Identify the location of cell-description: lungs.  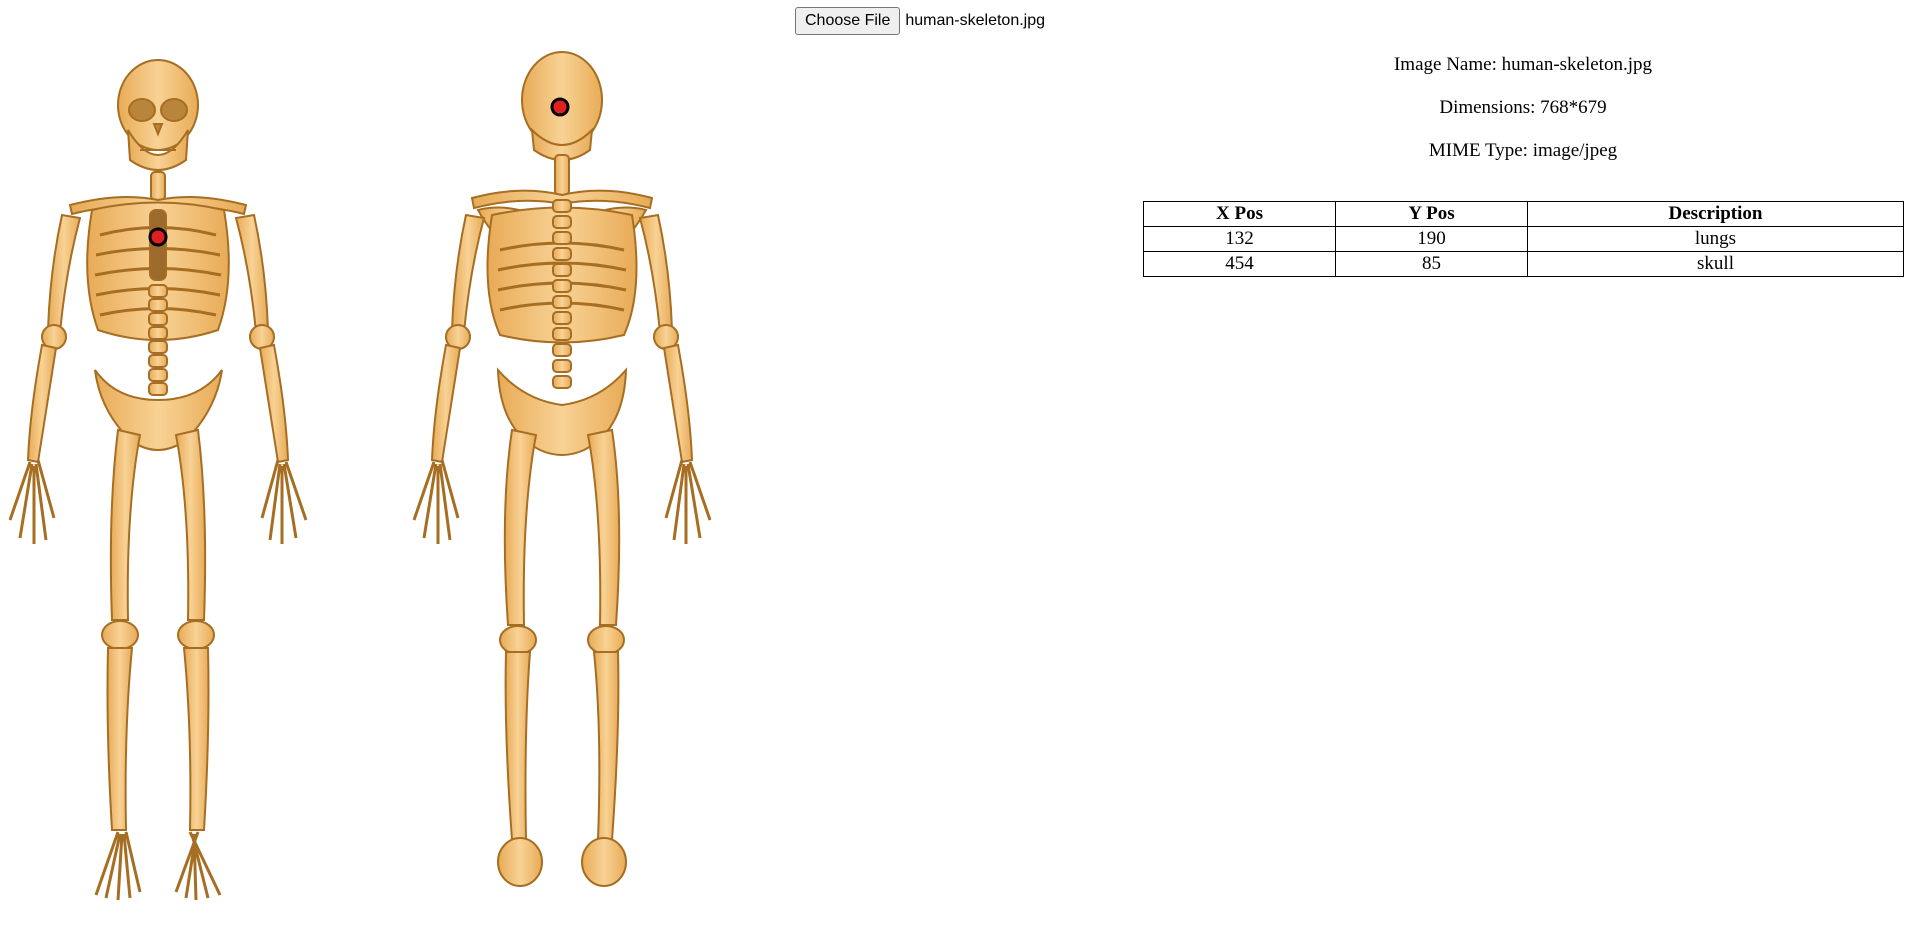
(1715, 239).